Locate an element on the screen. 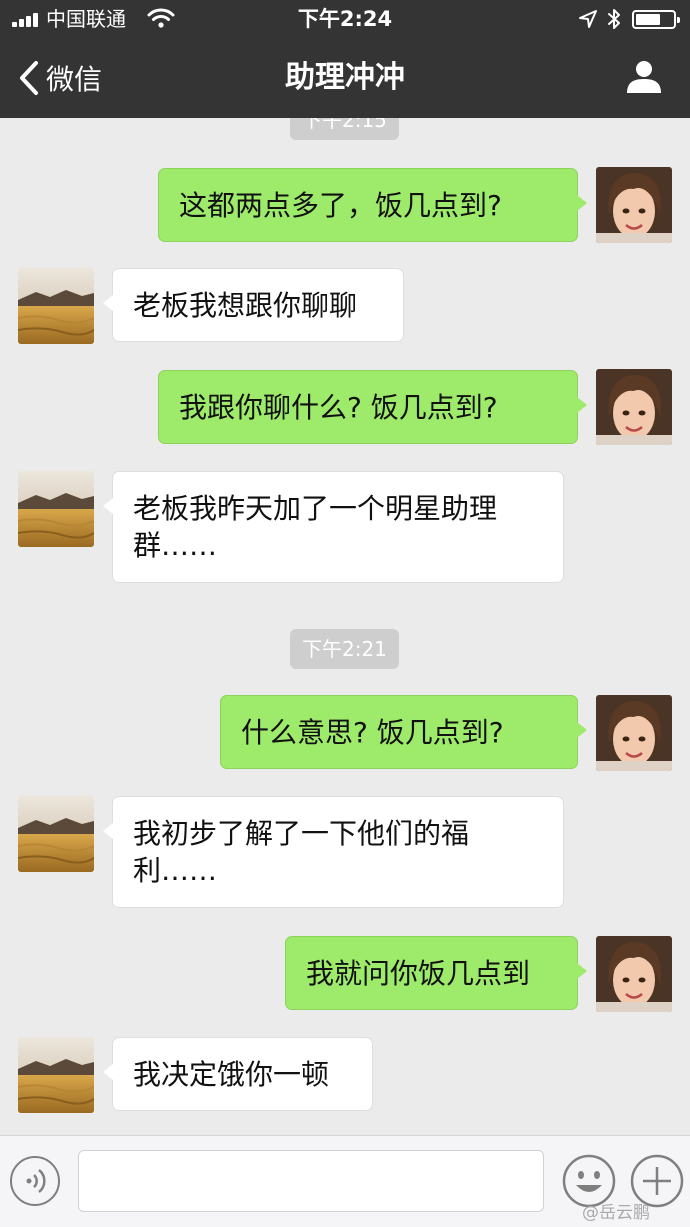 The image size is (690, 1227). message-bubble-mine: 这都两点多了，饭几点到? is located at coordinates (372, 205).